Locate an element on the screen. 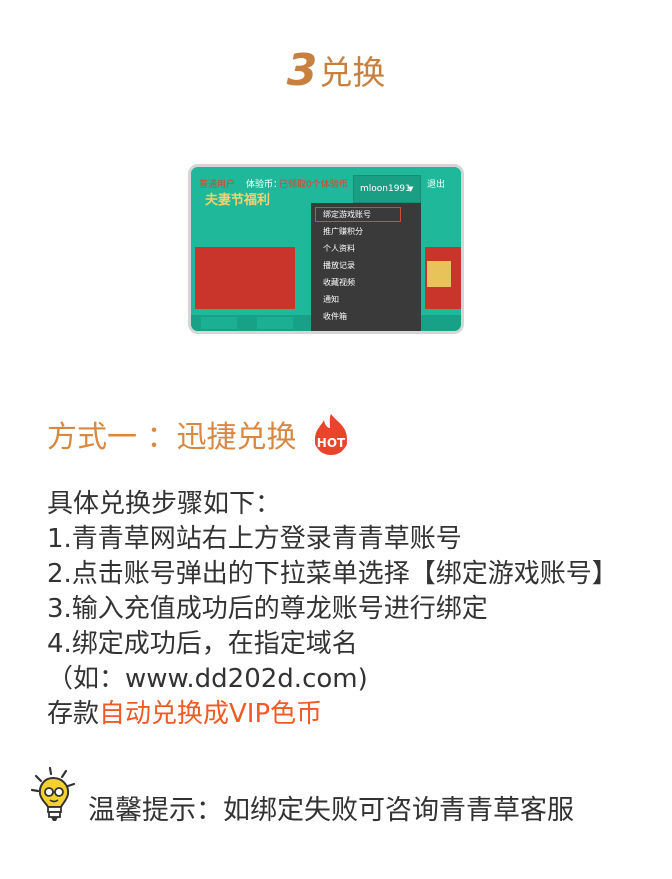 The height and width of the screenshot is (879, 672). instruction-step-1: 1.青青草网站右上方登录青青草账号 is located at coordinates (254, 539).